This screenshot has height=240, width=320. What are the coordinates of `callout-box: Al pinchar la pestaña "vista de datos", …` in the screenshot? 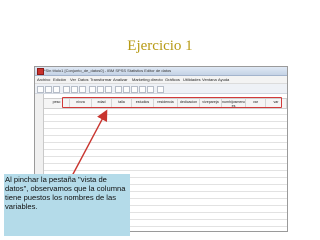 It's located at (67, 205).